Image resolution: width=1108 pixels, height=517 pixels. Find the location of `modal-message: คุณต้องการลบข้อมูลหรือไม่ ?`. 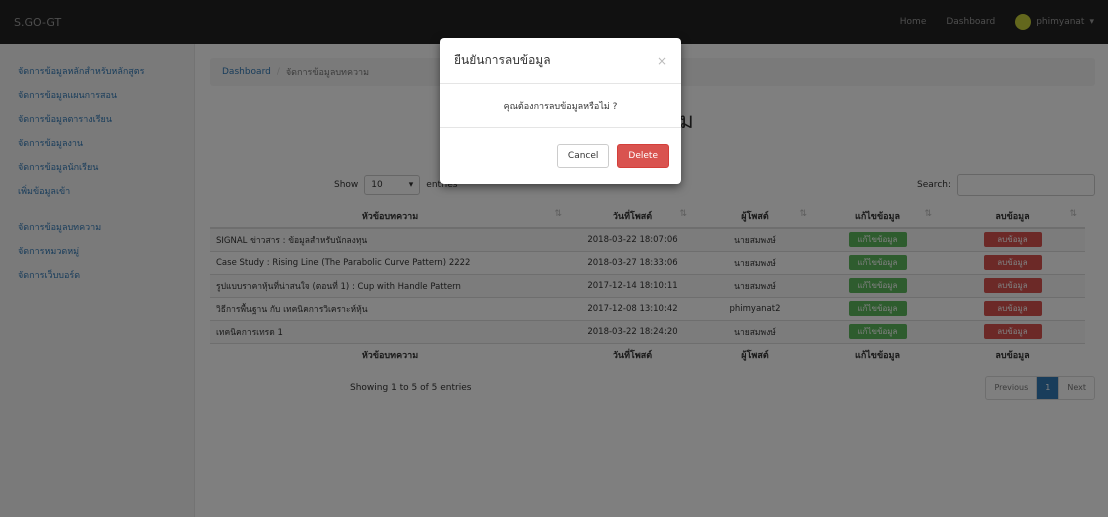

modal-message: คุณต้องการลบข้อมูลหรือไม่ ? is located at coordinates (560, 106).